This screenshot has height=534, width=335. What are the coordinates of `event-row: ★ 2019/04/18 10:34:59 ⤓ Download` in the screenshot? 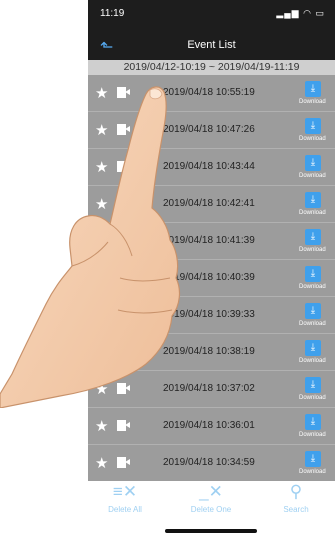 It's located at (211, 463).